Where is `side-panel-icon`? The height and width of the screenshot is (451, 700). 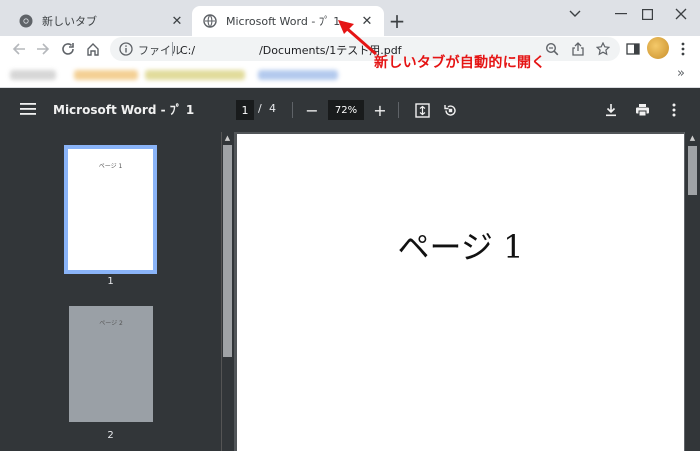 side-panel-icon is located at coordinates (633, 49).